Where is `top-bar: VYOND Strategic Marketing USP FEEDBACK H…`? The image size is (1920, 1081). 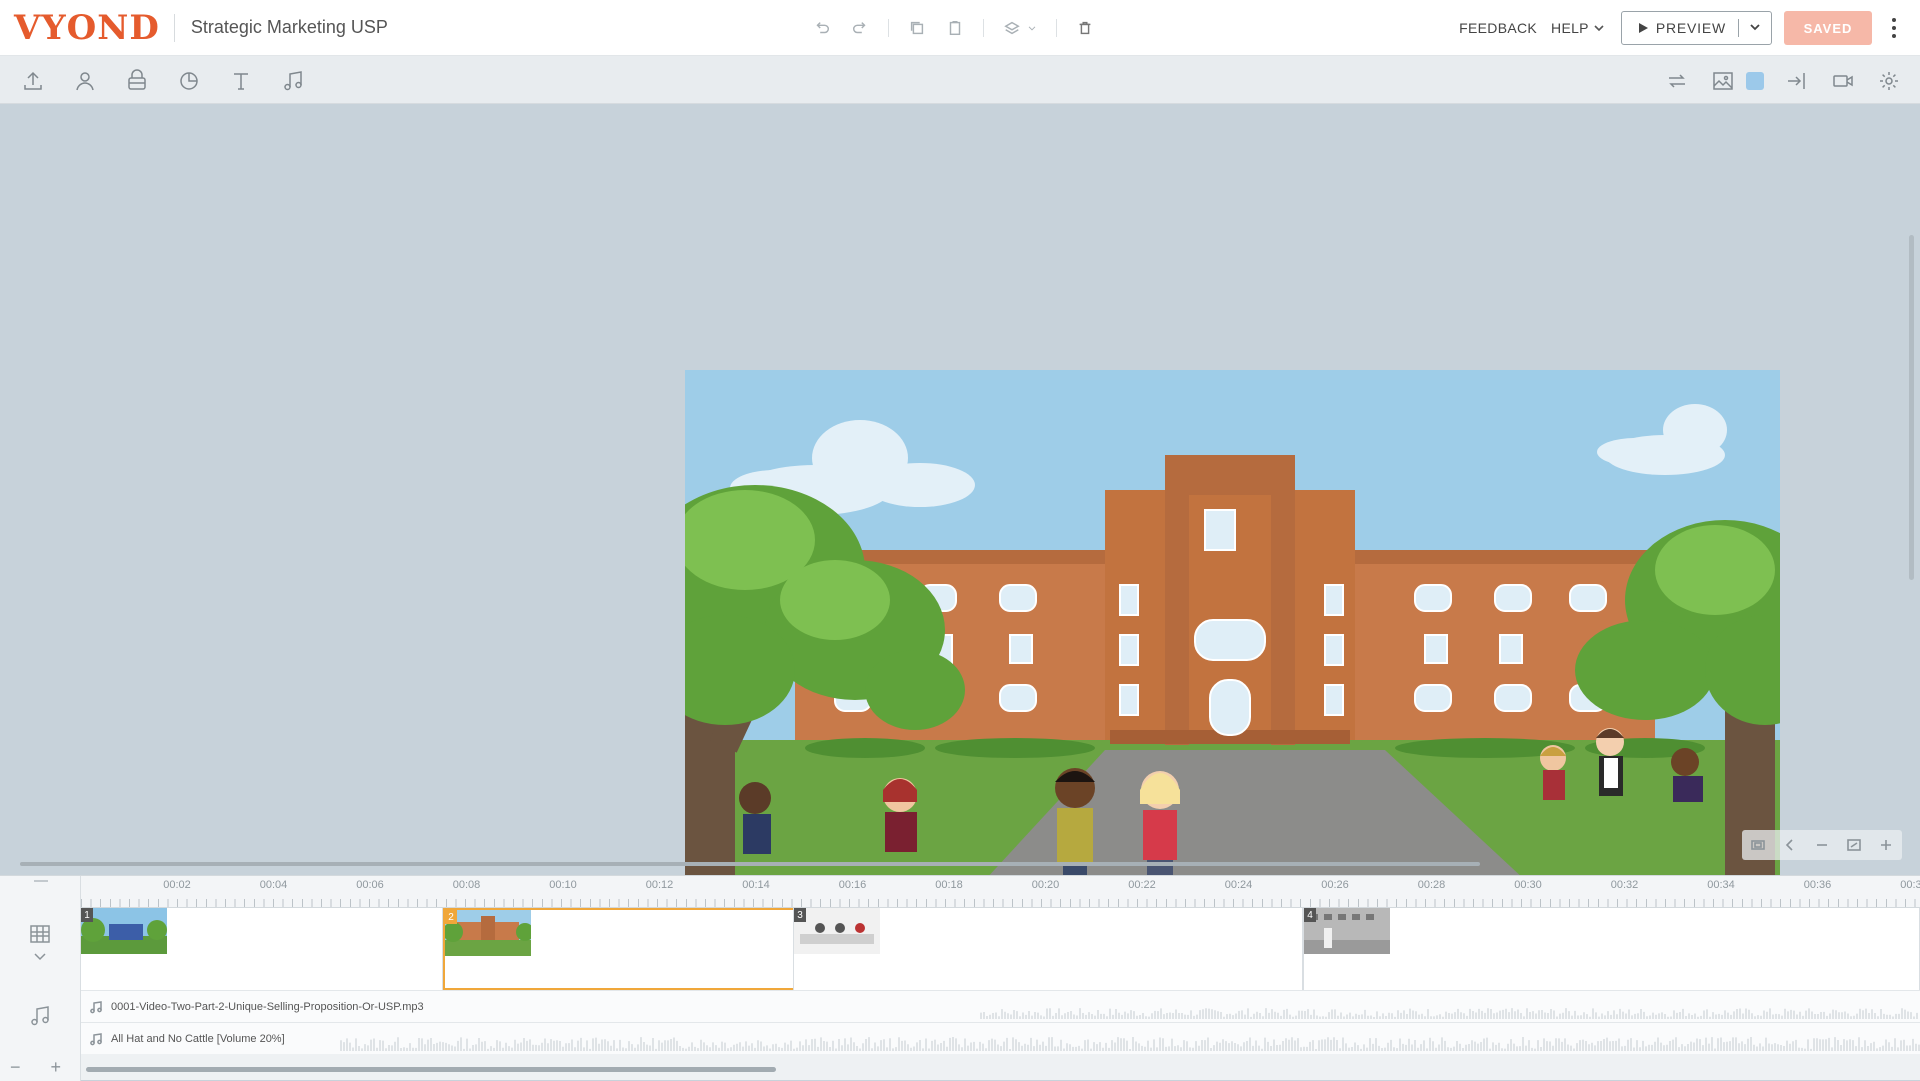
top-bar: VYOND Strategic Marketing USP FEEDBACK H… is located at coordinates (960, 28).